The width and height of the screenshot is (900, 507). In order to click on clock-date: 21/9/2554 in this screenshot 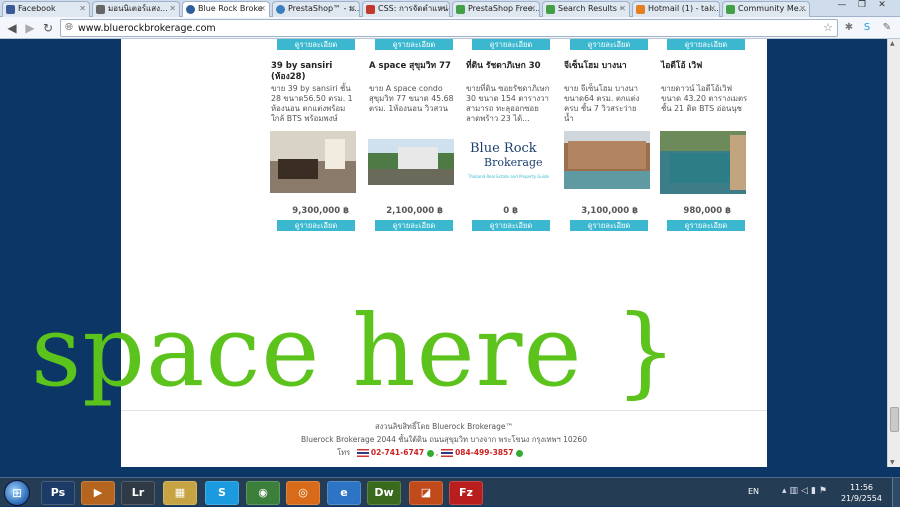, I will do `click(861, 498)`.